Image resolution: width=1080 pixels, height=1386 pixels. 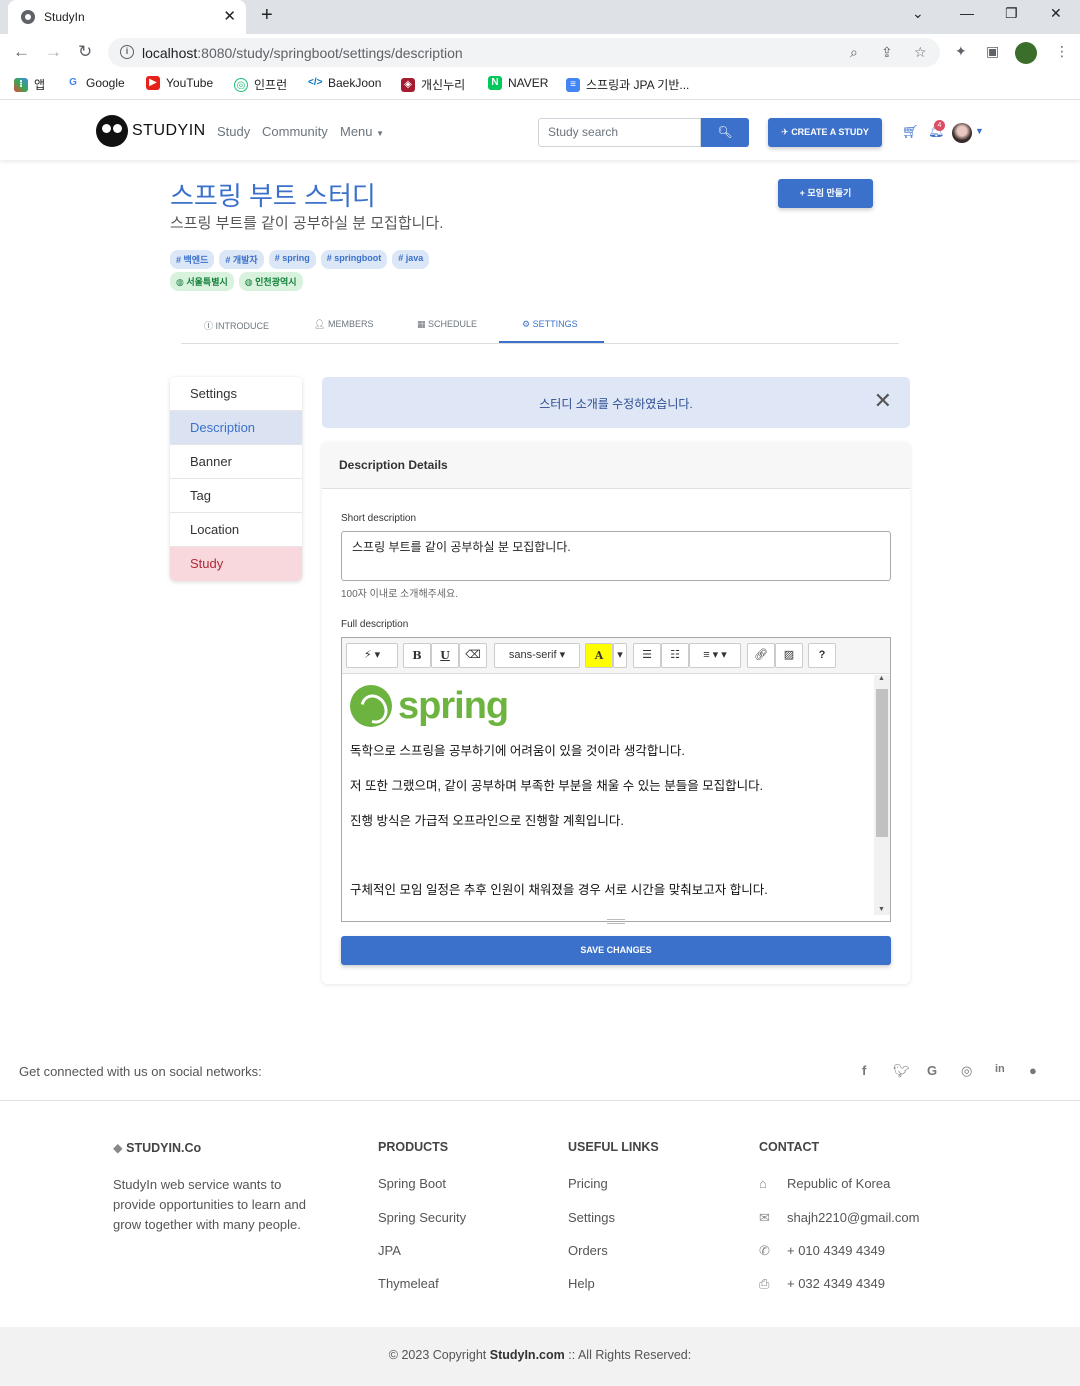 What do you see at coordinates (229, 16) in the screenshot?
I see `close-tab-icon: ✕` at bounding box center [229, 16].